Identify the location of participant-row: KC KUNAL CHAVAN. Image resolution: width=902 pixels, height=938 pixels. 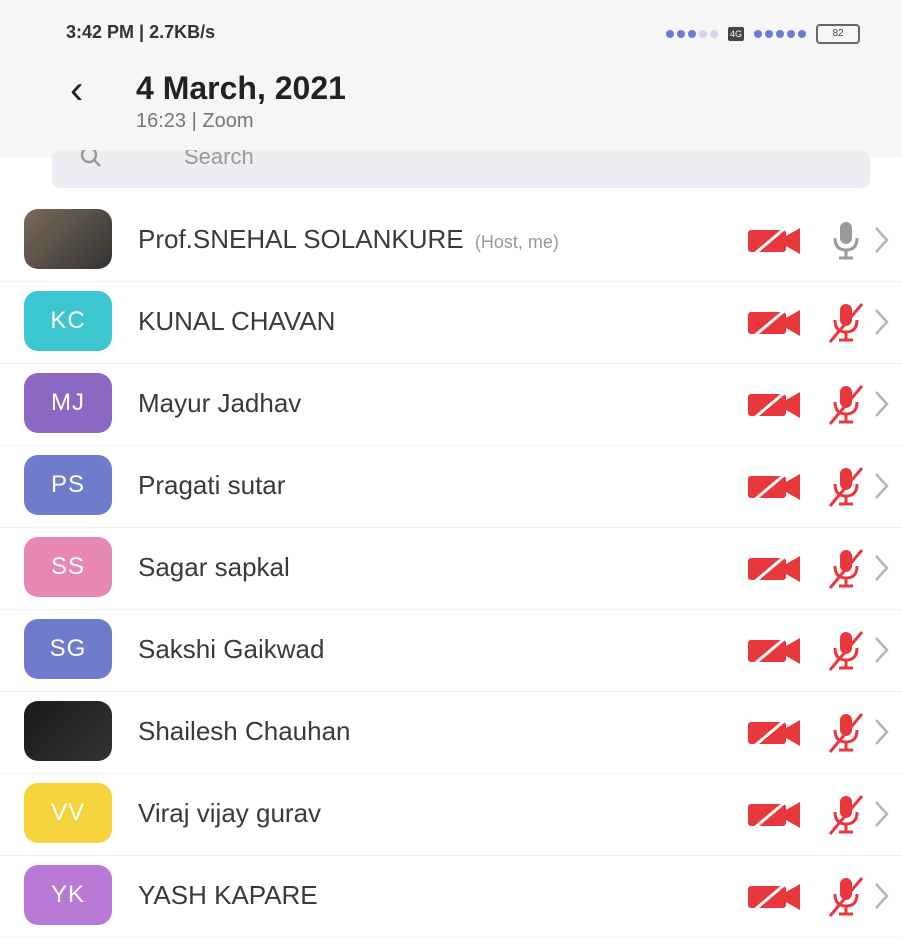
(451, 323).